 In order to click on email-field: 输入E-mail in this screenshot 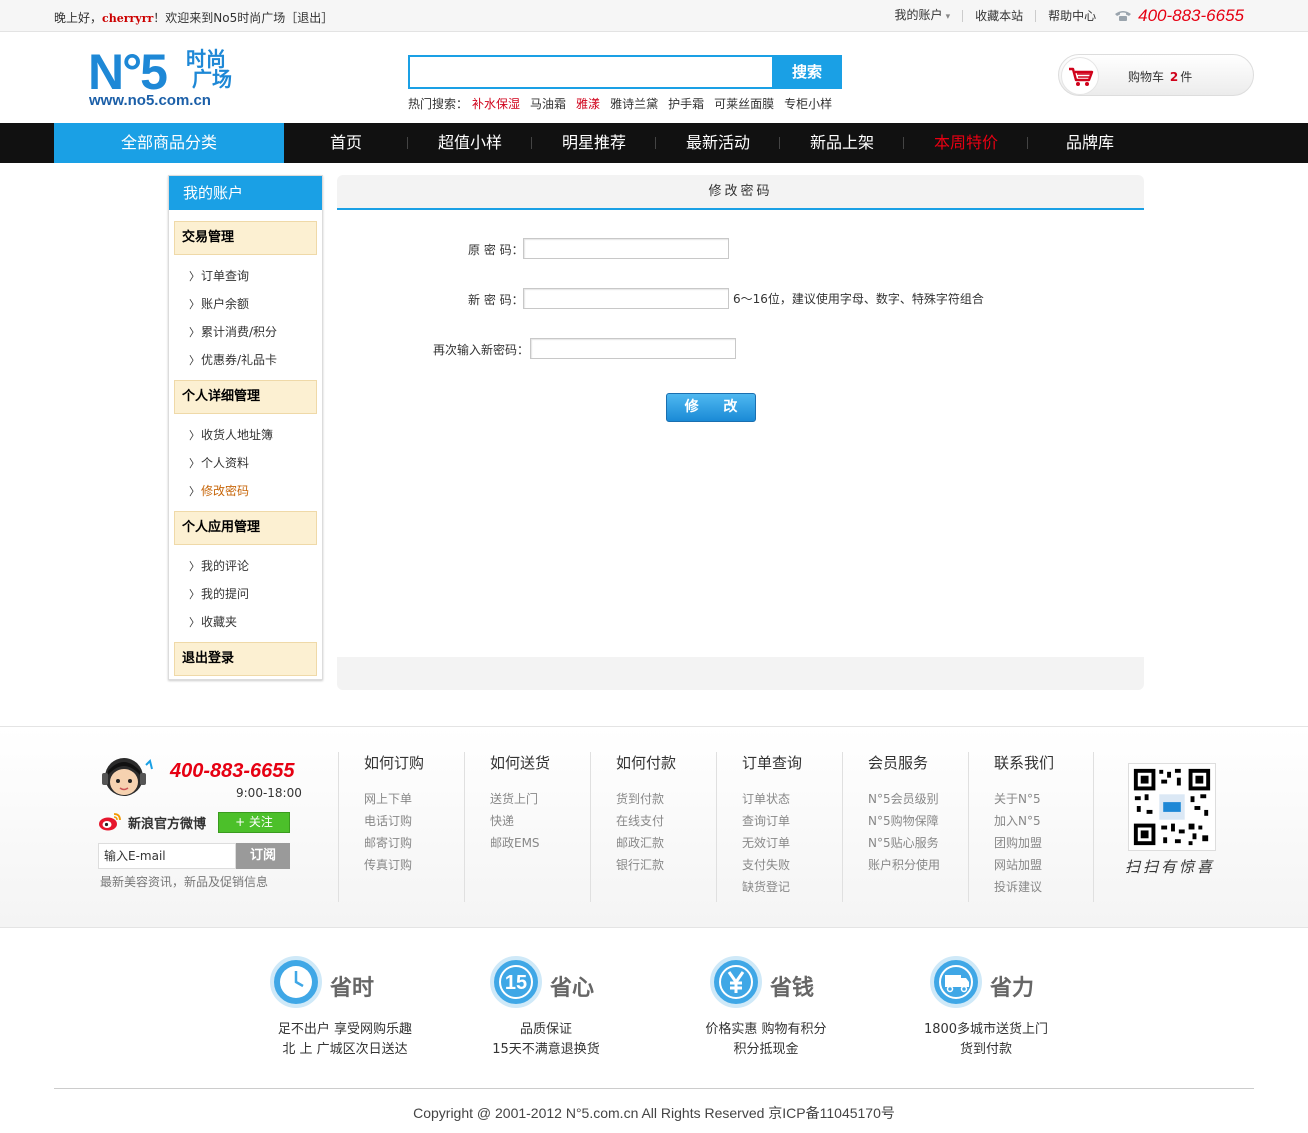, I will do `click(167, 856)`.